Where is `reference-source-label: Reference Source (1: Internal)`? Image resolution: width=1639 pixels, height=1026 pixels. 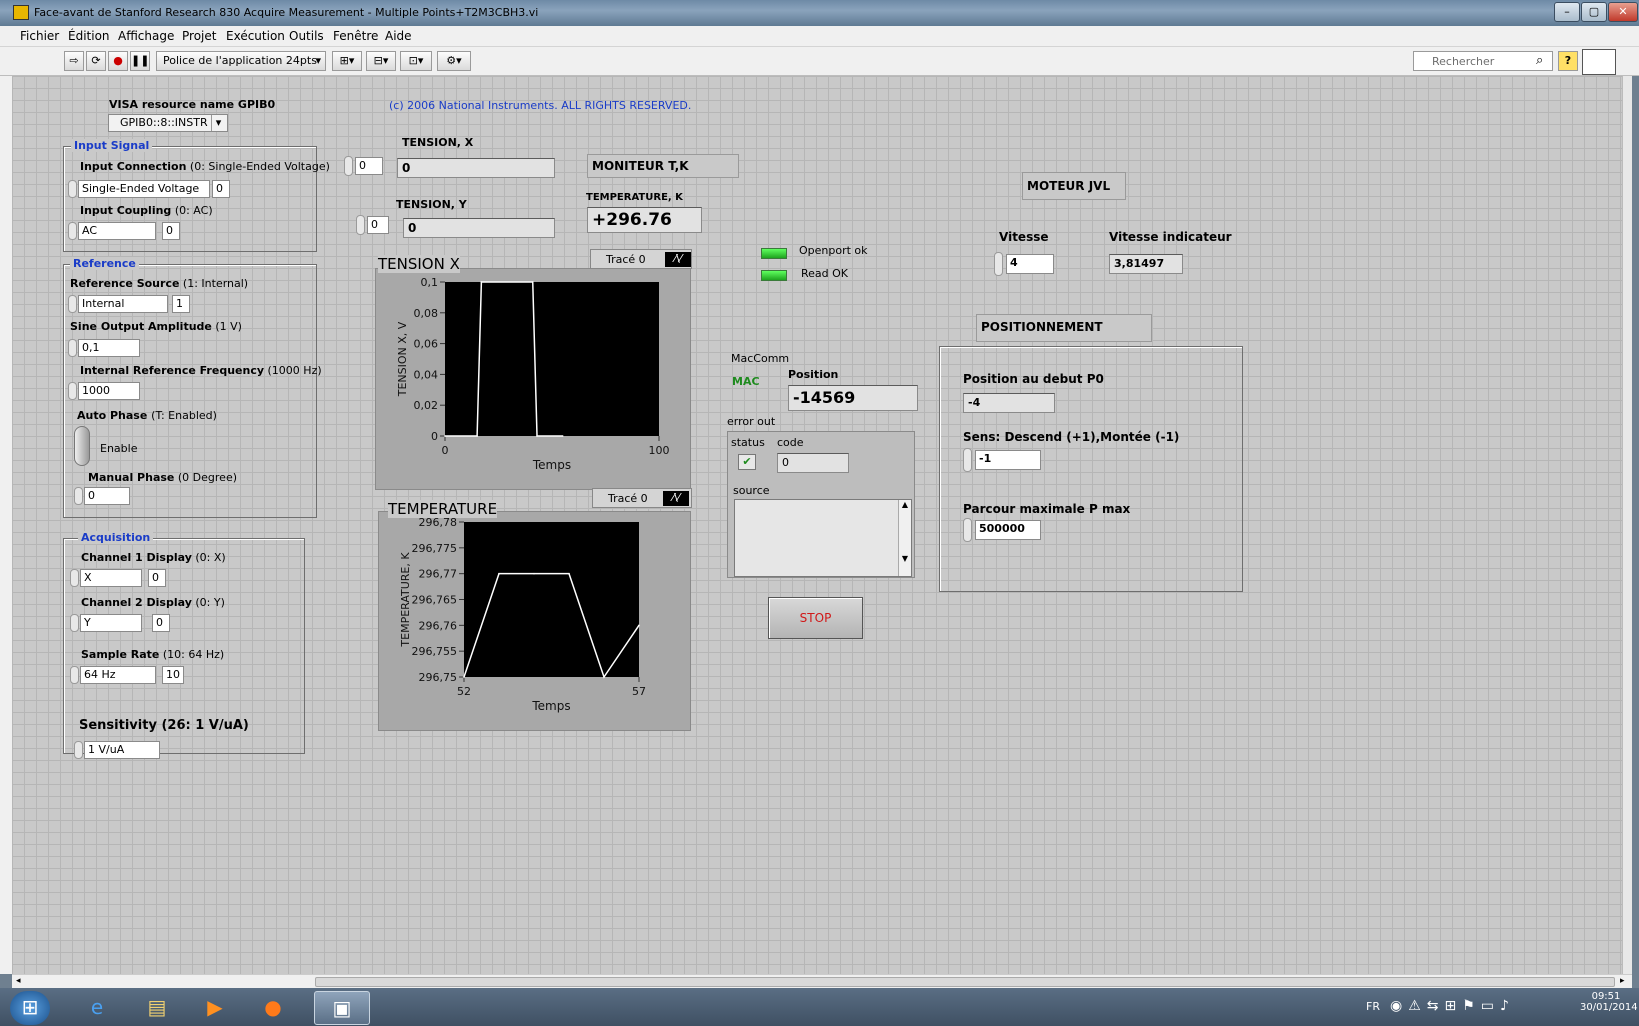
reference-source-label: Reference Source (1: Internal) is located at coordinates (159, 283).